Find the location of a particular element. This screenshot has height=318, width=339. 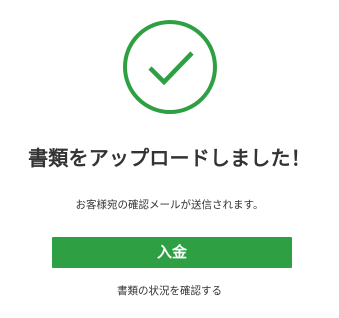

page-title: 書類をアップロードしました！ is located at coordinates (169, 158).